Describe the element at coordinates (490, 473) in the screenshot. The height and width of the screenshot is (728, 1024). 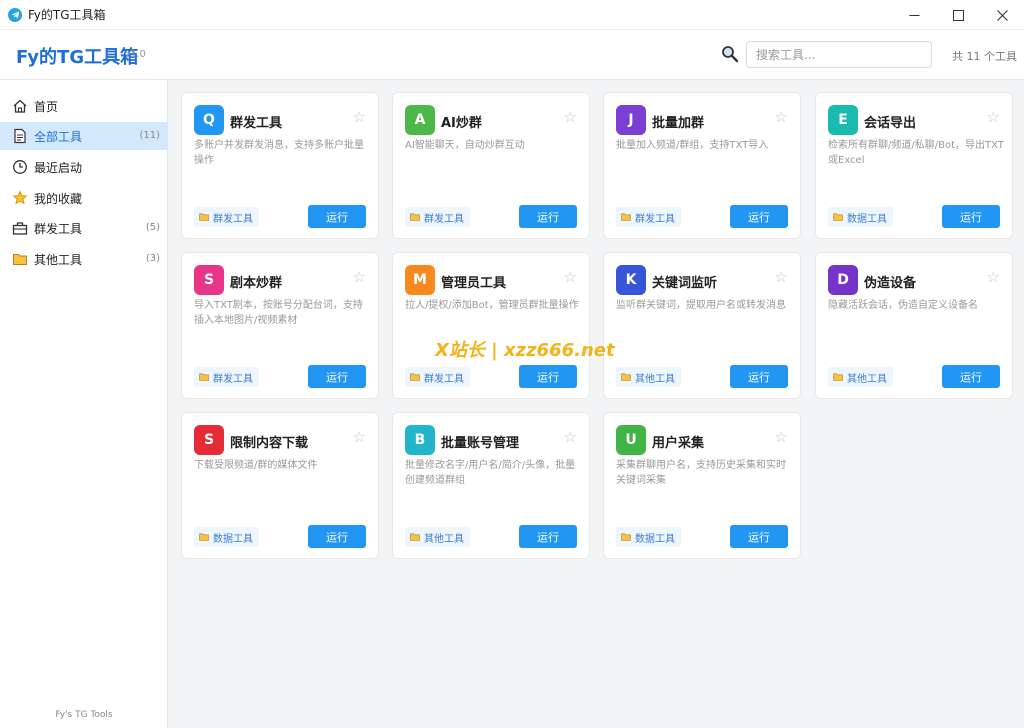
I see `tool-description: 批量修改名字/用户名/简介/头像，批量创建频道群组` at that location.